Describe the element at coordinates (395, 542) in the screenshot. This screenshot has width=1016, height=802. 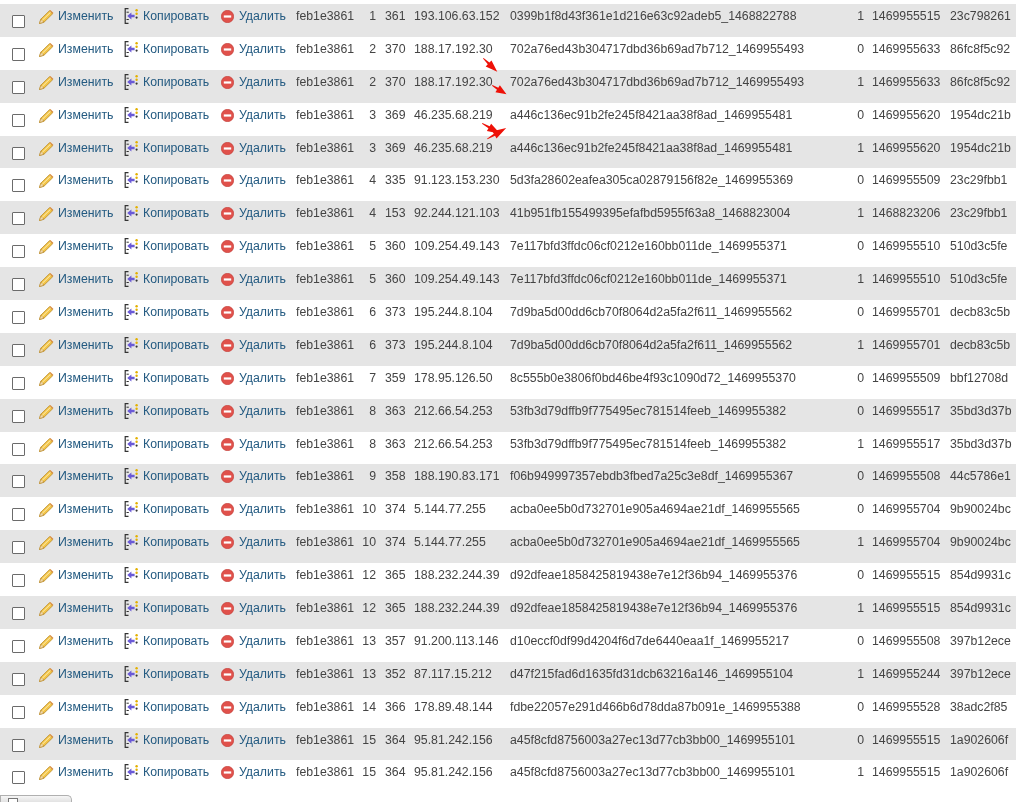
I see `table-cell: 374` at that location.